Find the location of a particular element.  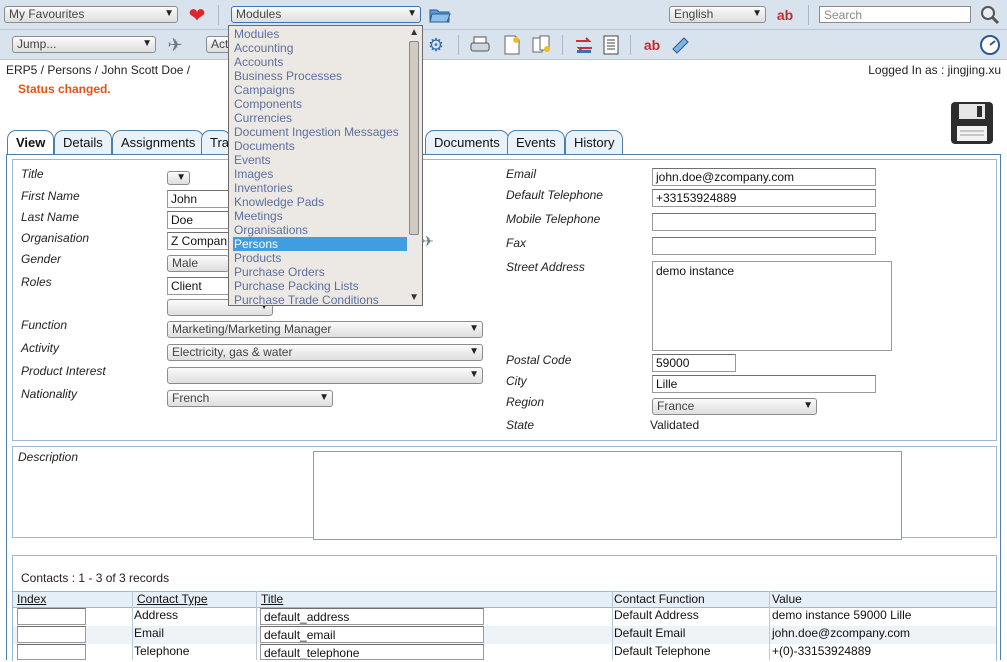

telephone-field: +33153924889 is located at coordinates (764, 198).